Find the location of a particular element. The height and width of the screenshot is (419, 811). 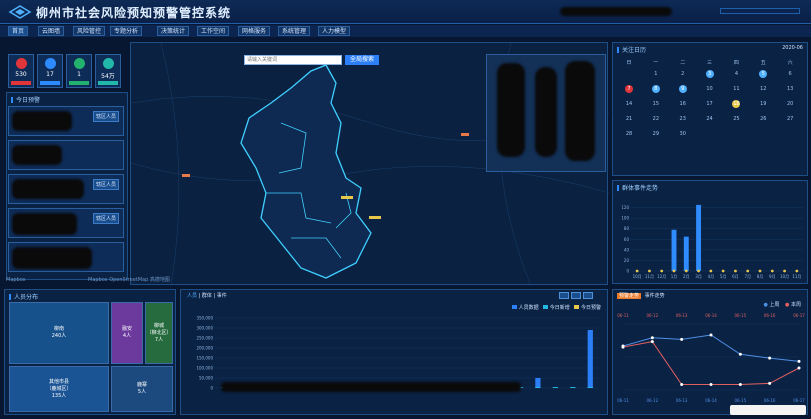

treemap-block: 柳南 240人 is located at coordinates (59, 333).